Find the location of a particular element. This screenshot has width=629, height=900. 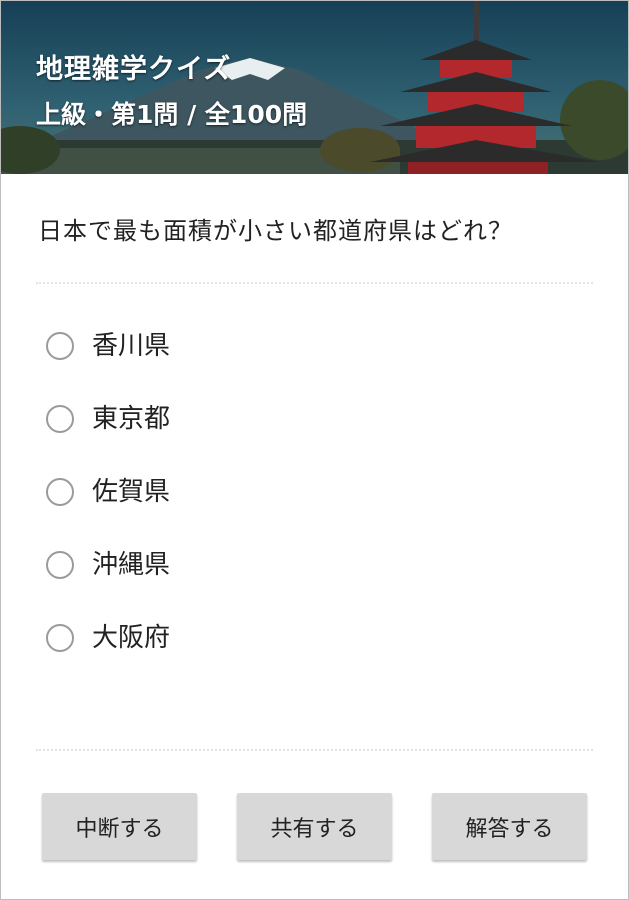

divider-bottom is located at coordinates (314, 750).